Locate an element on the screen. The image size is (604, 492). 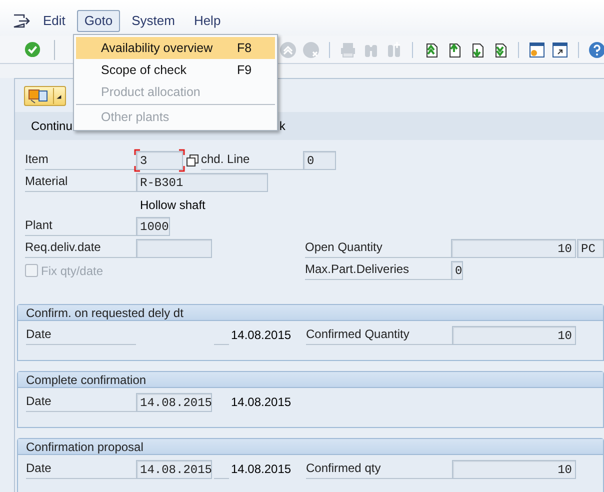
group-title: Complete confirmation is located at coordinates (310, 380).